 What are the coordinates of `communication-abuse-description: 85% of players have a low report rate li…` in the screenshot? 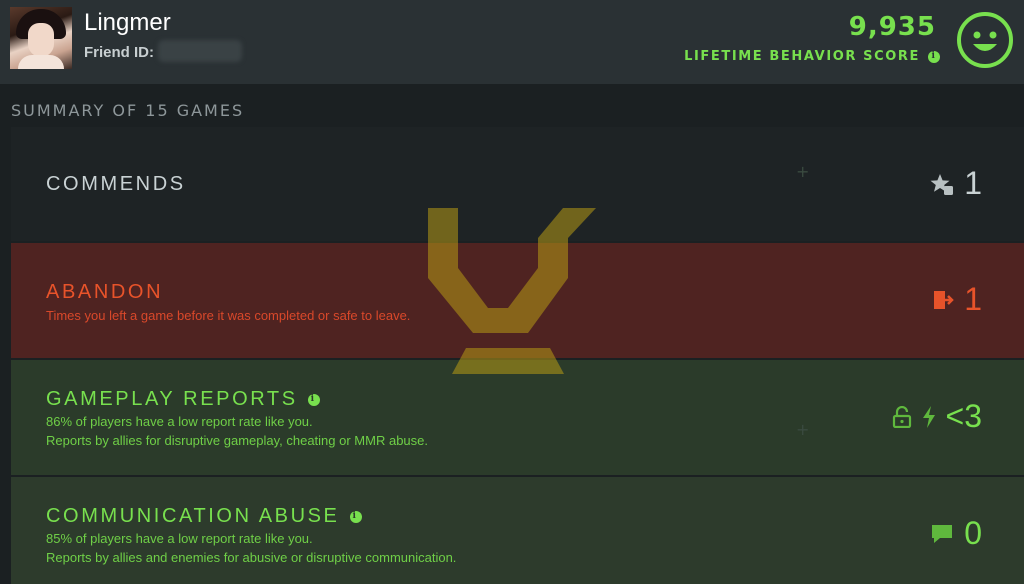 It's located at (251, 548).